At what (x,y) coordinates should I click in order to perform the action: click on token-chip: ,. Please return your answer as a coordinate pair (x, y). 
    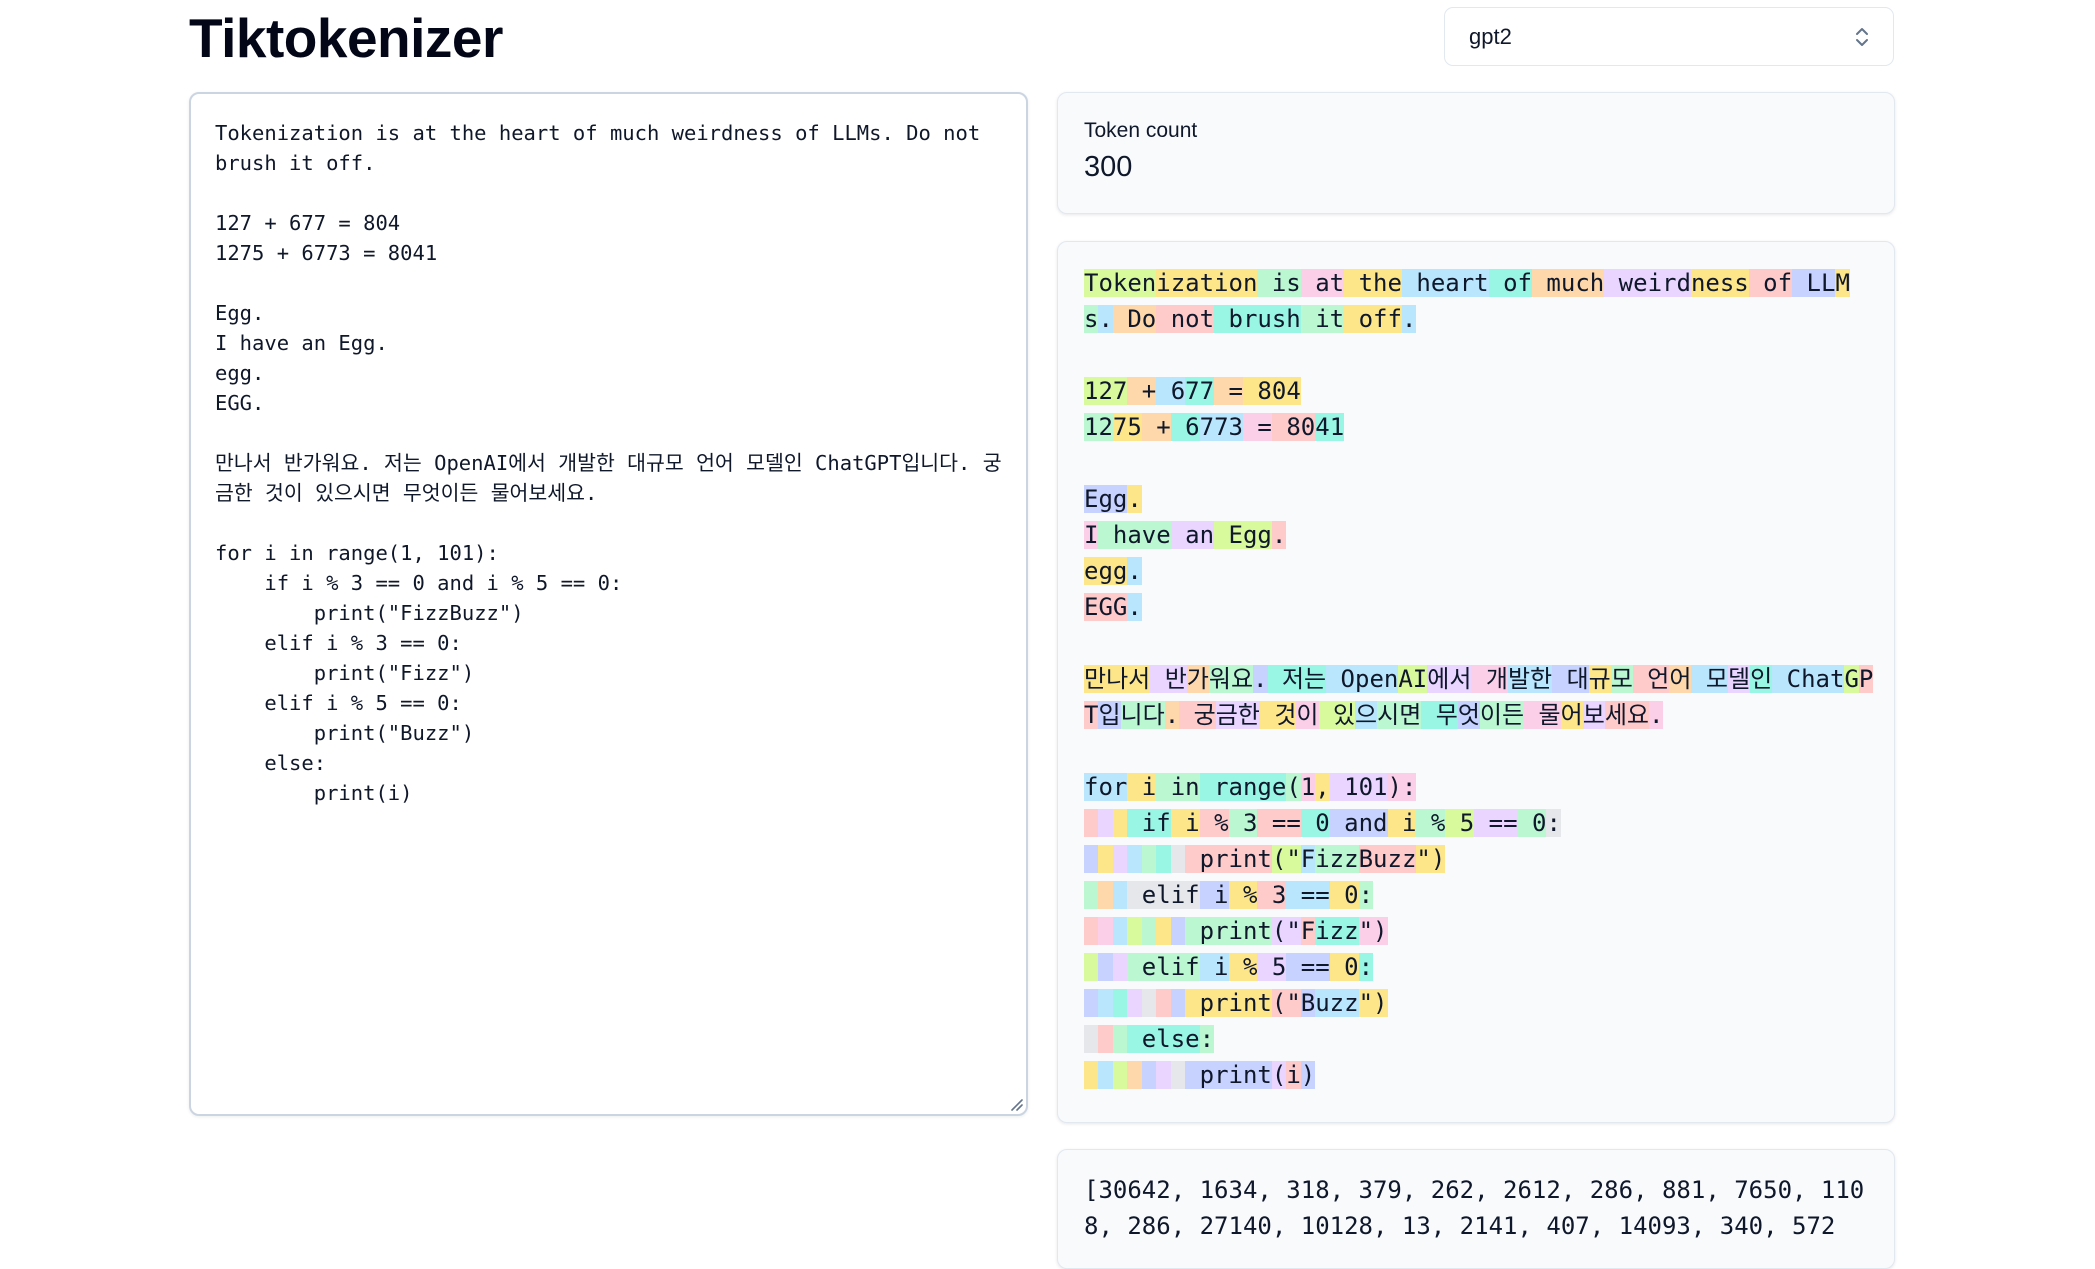
    Looking at the image, I should click on (1322, 787).